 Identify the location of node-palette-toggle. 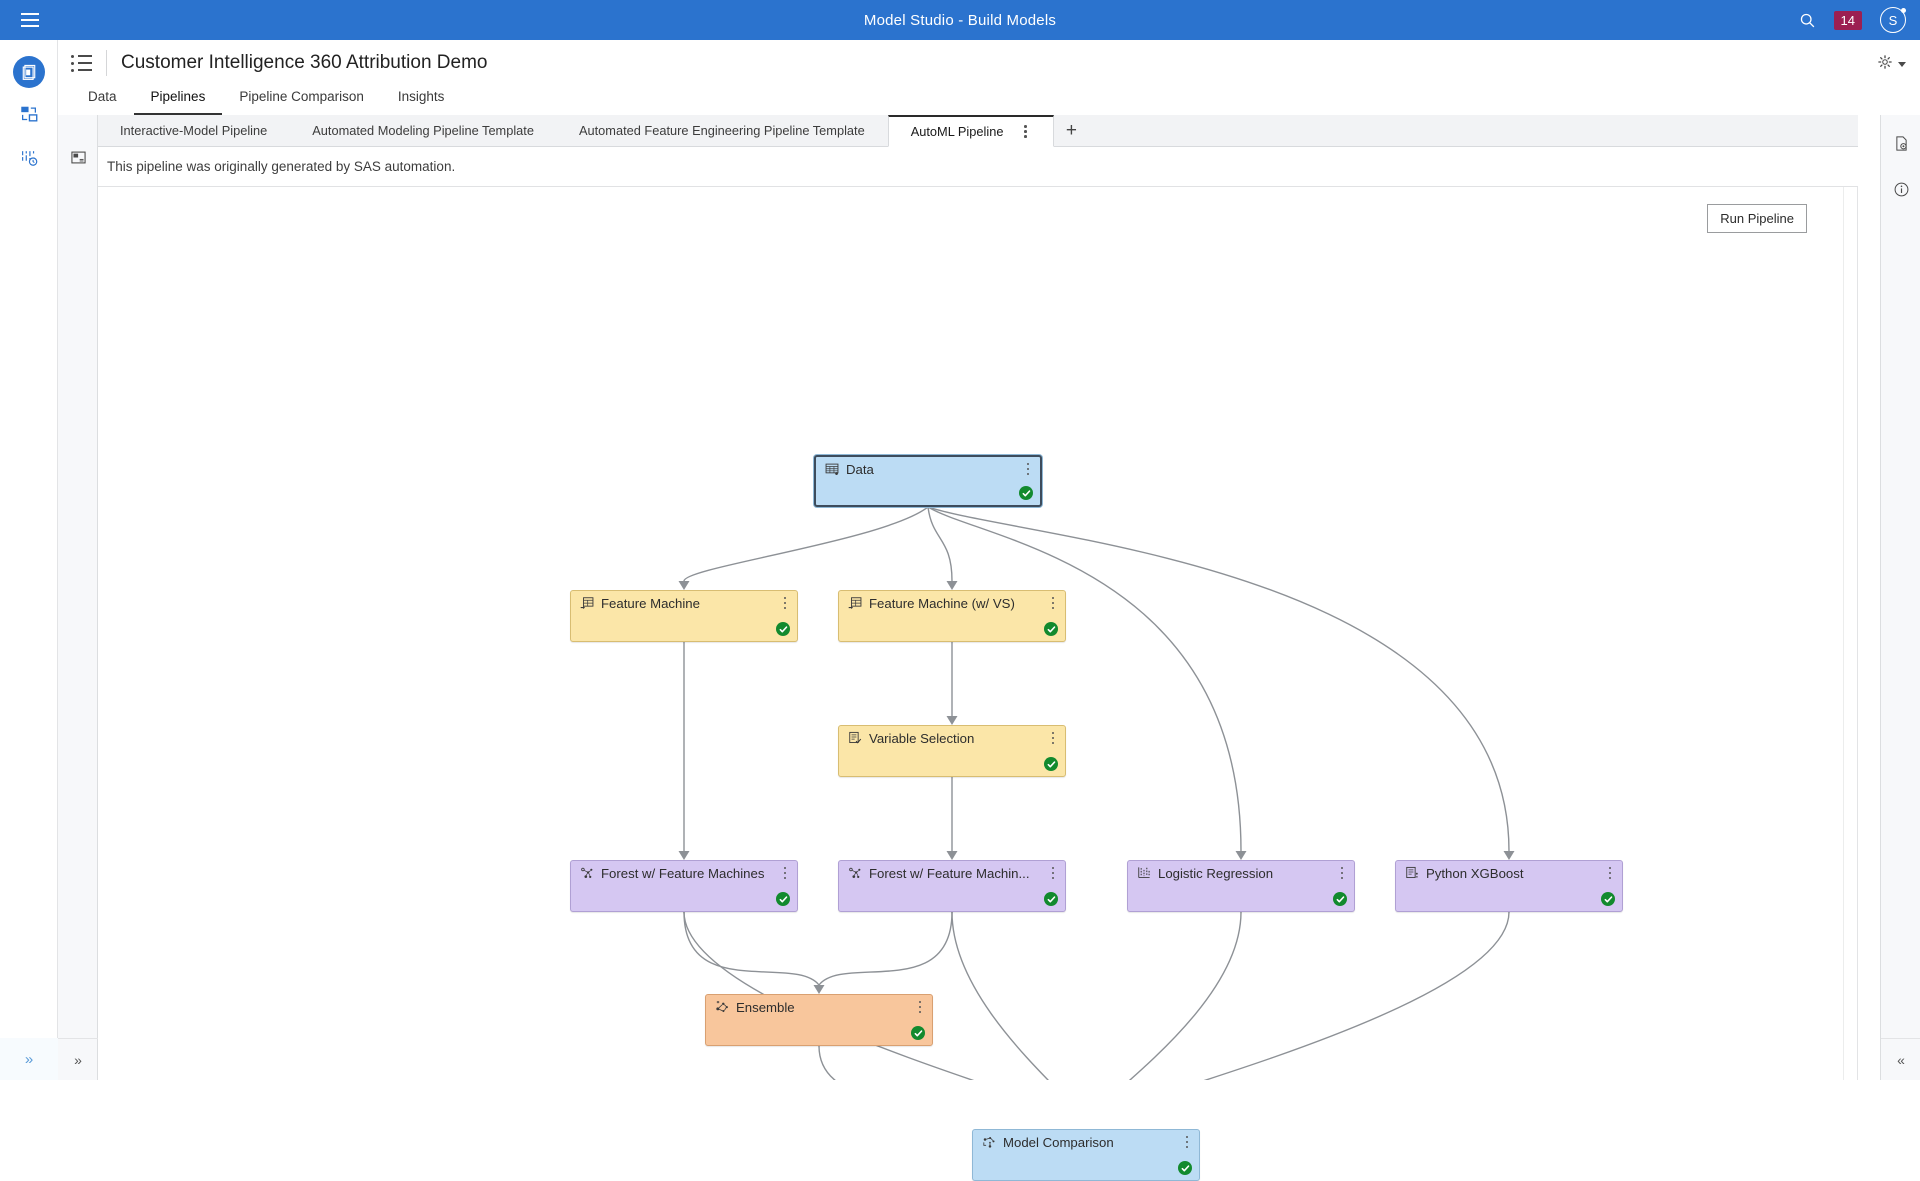
(78, 160).